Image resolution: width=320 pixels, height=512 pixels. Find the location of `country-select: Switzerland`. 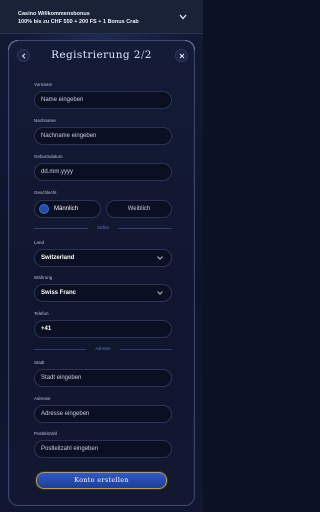

country-select: Switzerland is located at coordinates (103, 258).